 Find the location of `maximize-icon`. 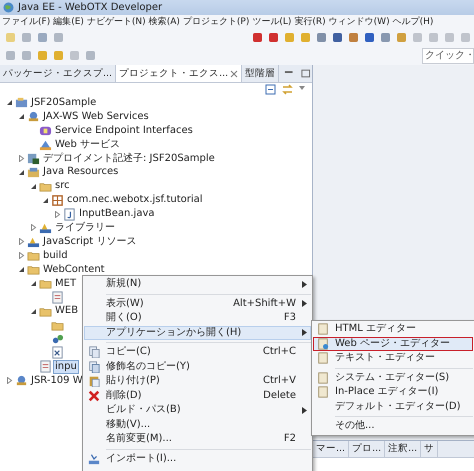

maximize-icon is located at coordinates (306, 73).